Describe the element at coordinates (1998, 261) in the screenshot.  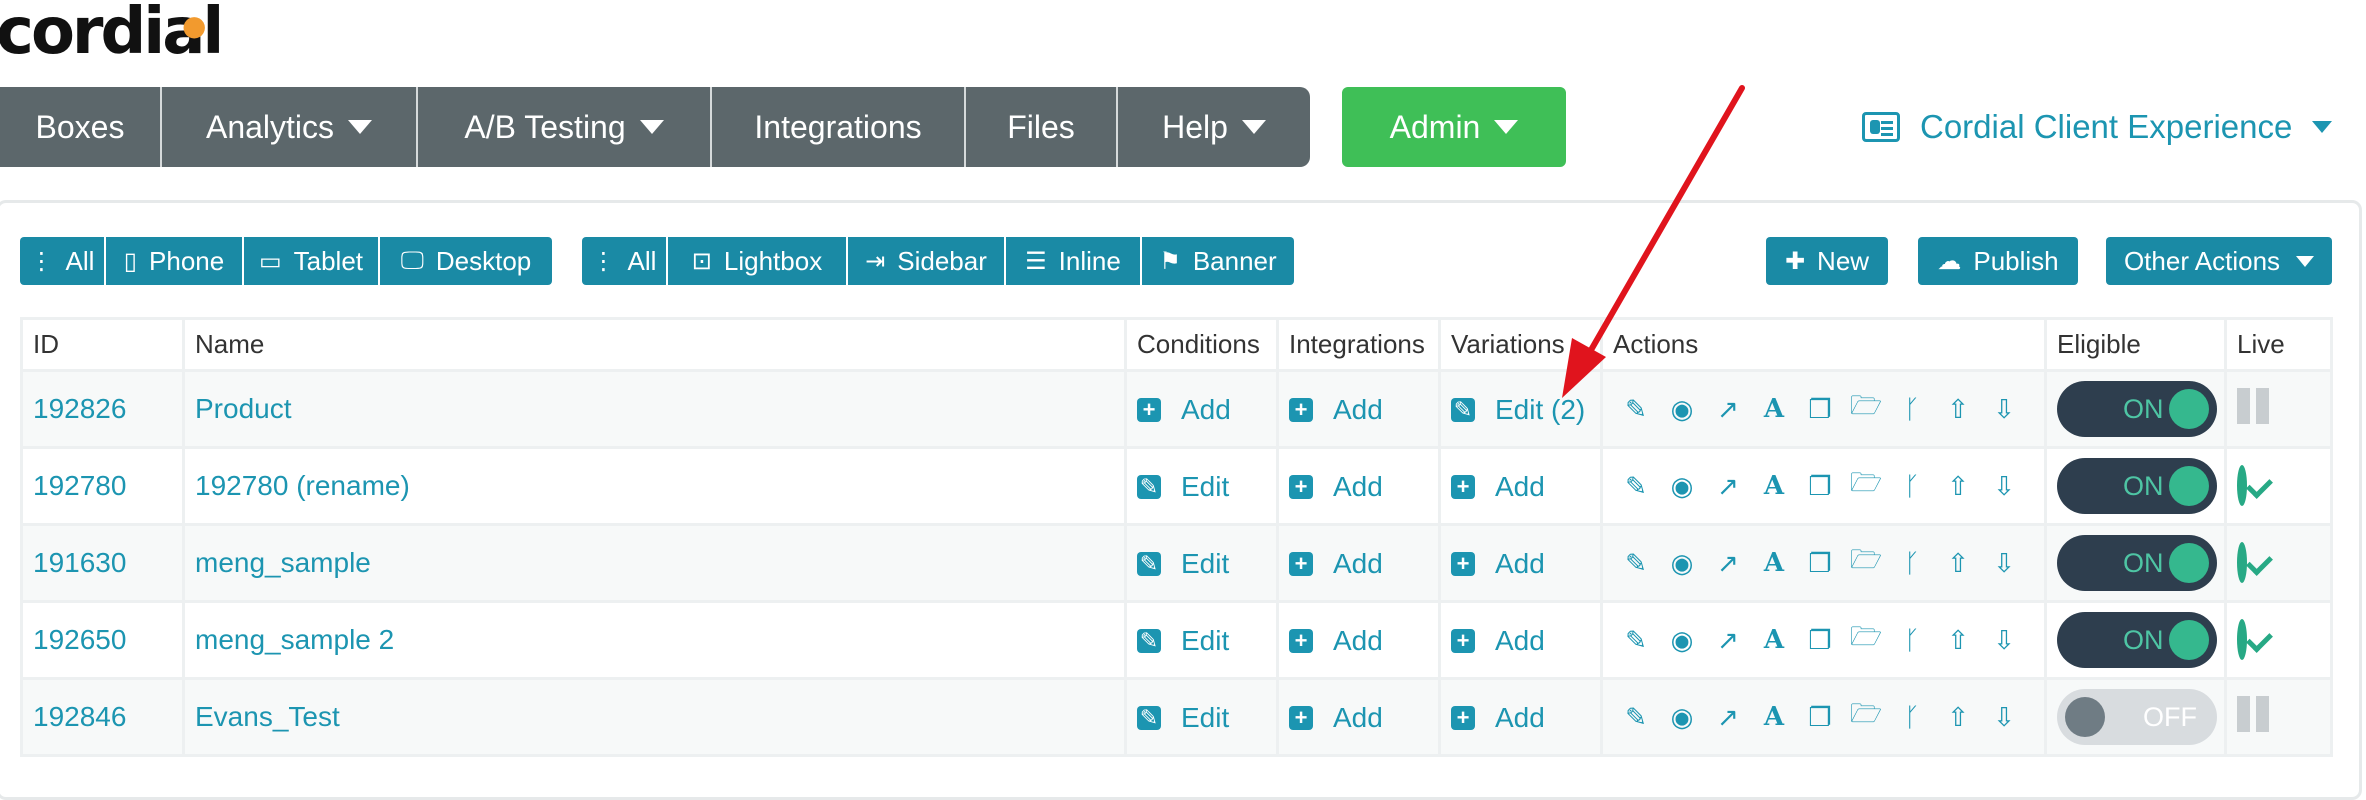
I see `publish-button: ☁ Publish` at that location.